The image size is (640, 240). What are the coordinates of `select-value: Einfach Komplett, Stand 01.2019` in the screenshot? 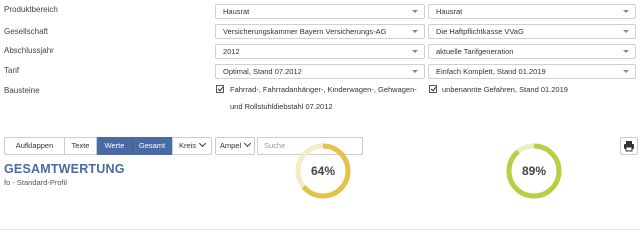 It's located at (491, 71).